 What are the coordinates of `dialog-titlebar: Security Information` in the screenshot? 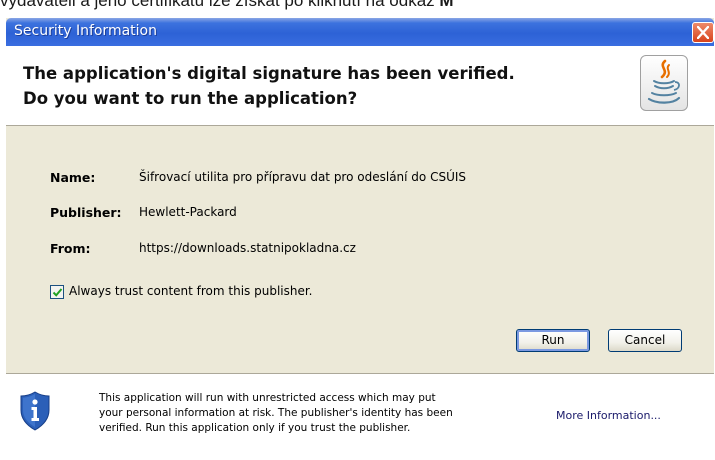 It's located at (360, 32).